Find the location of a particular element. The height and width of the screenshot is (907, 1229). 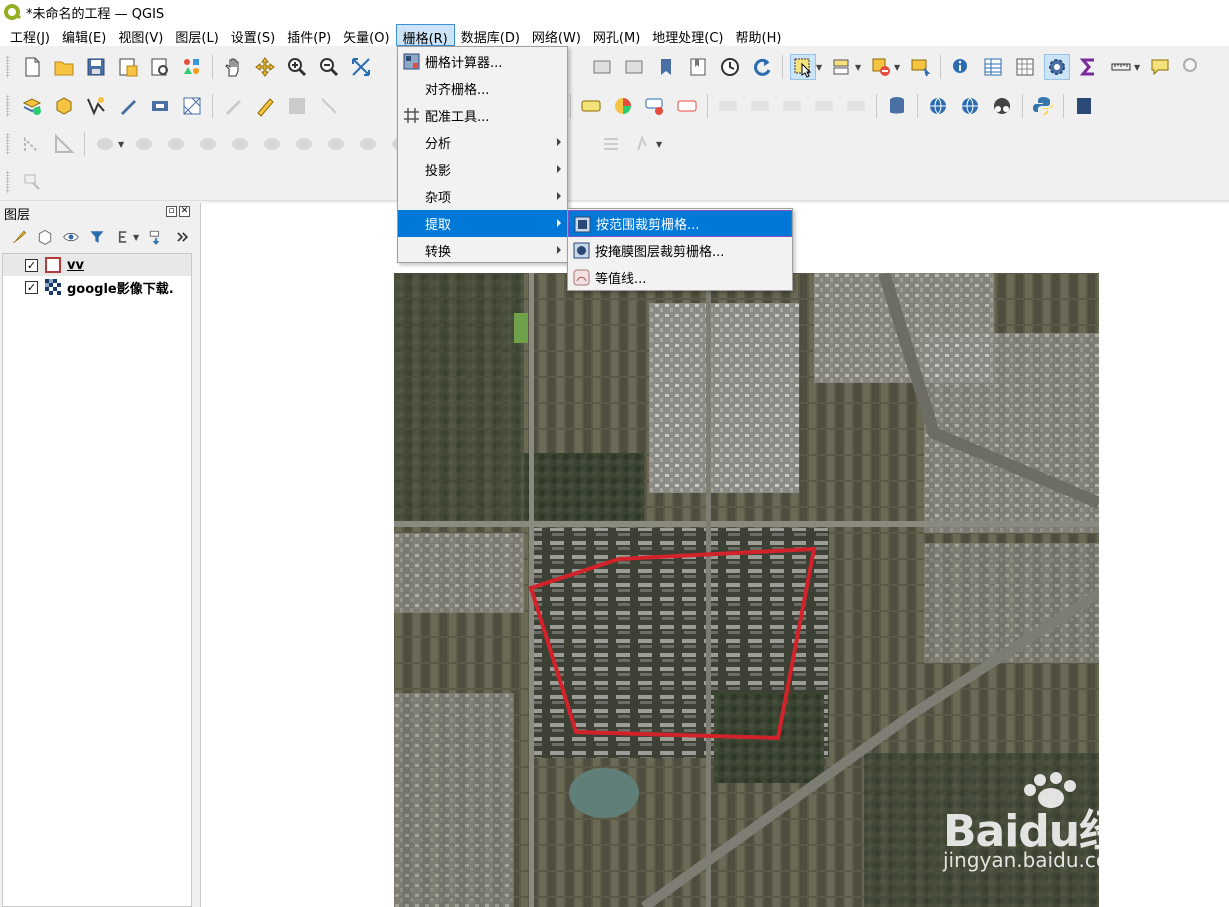

statistical-summary-button is located at coordinates (1089, 67).